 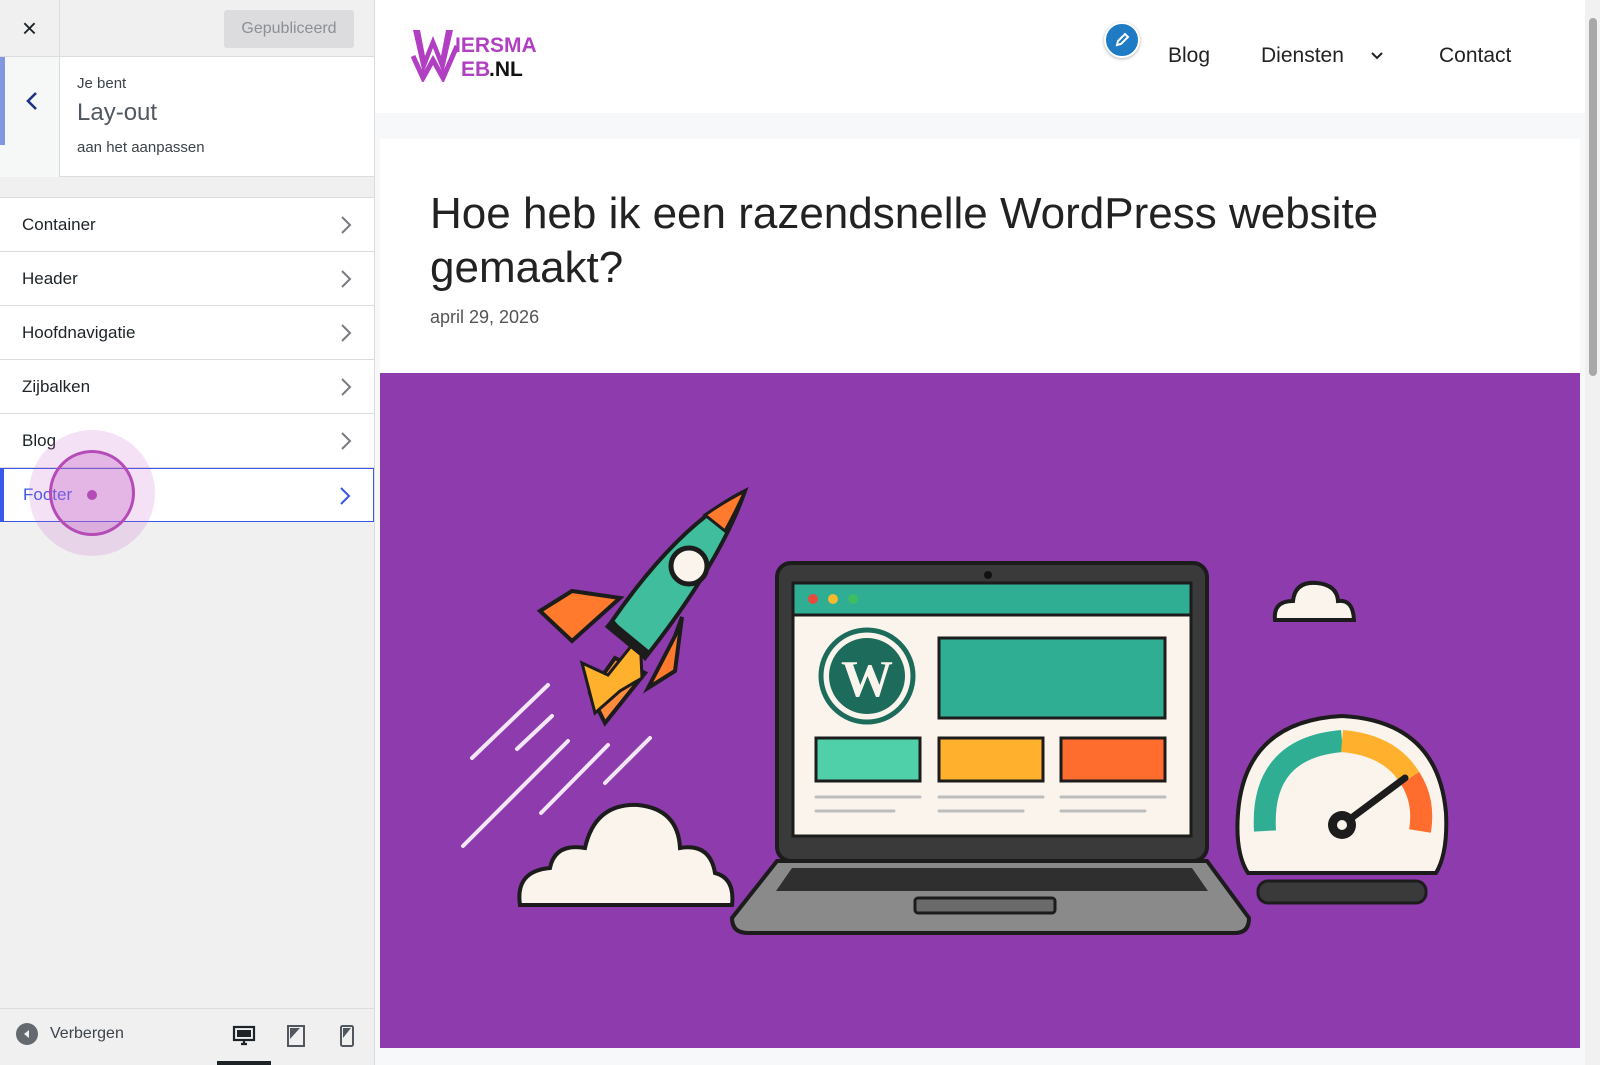 I want to click on pencil-icon, so click(x=1122, y=39).